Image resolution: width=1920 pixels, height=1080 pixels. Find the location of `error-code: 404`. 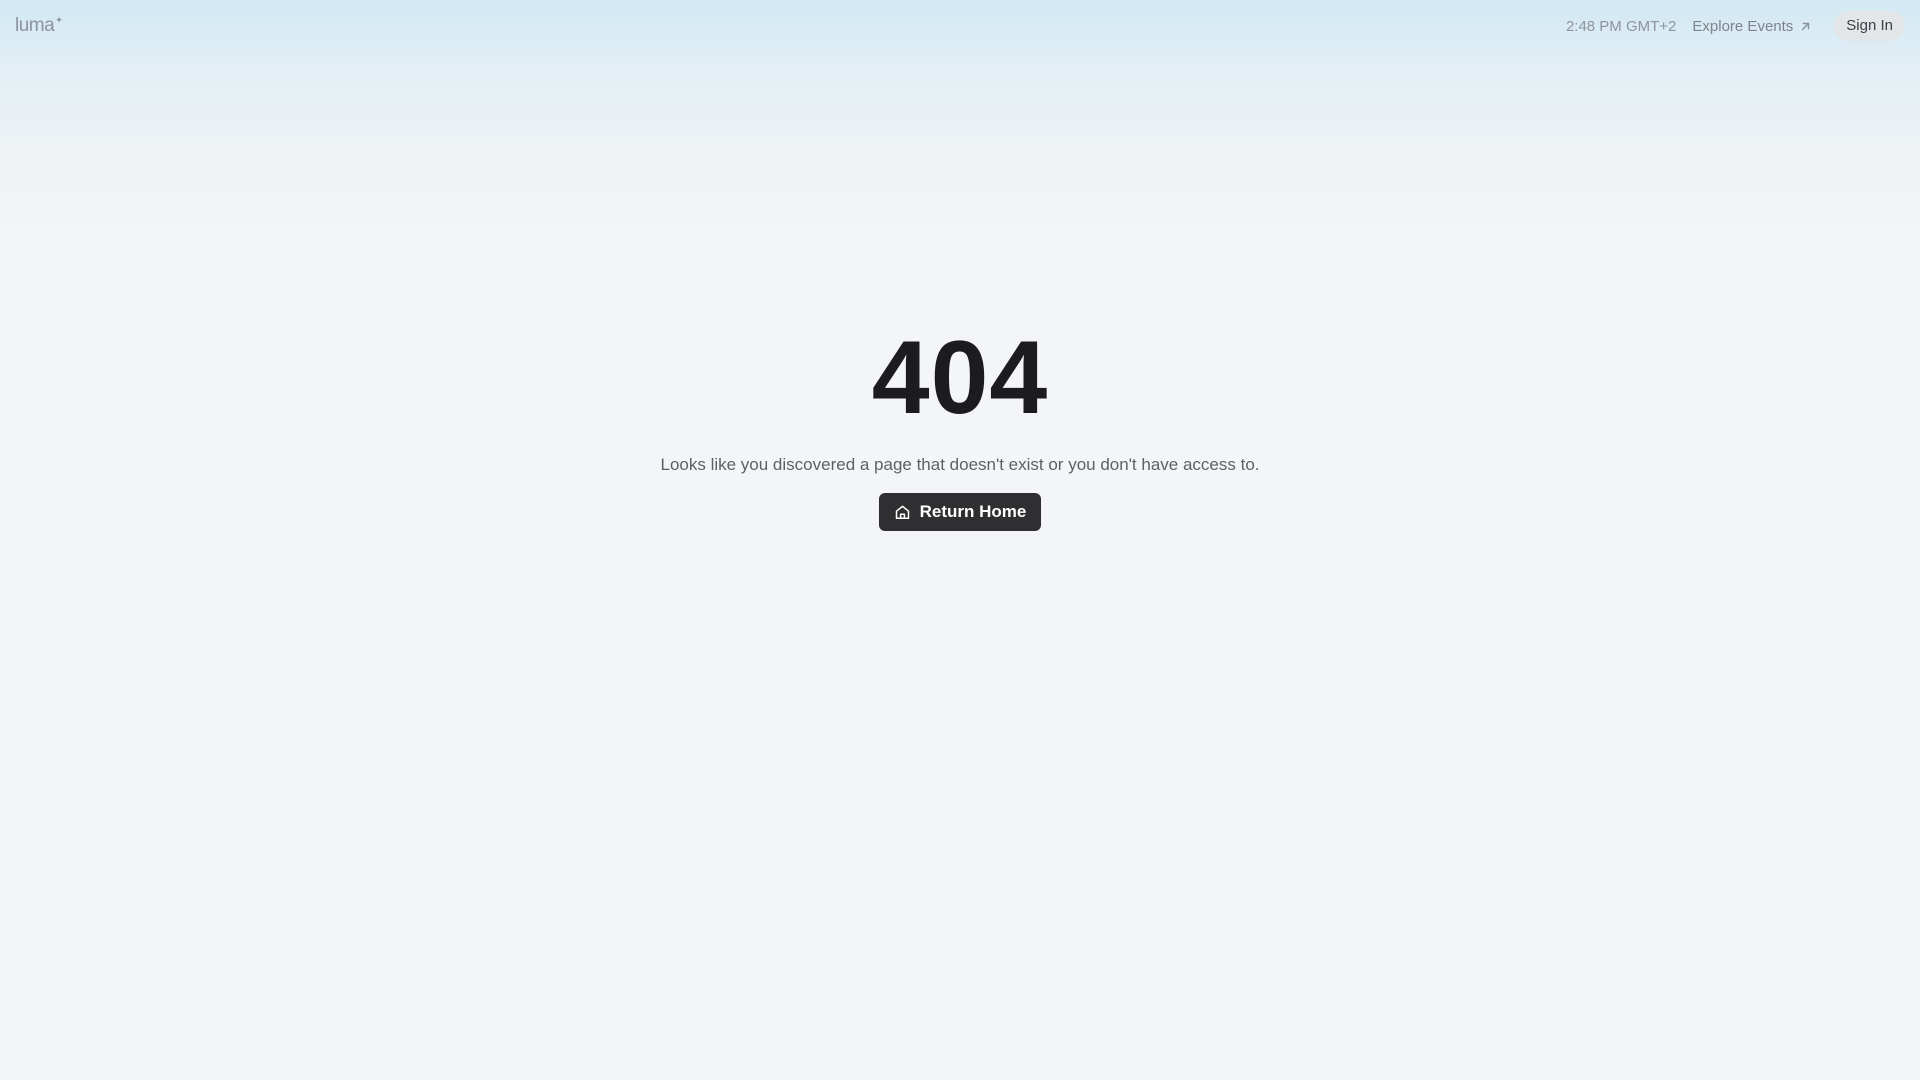

error-code: 404 is located at coordinates (960, 378).